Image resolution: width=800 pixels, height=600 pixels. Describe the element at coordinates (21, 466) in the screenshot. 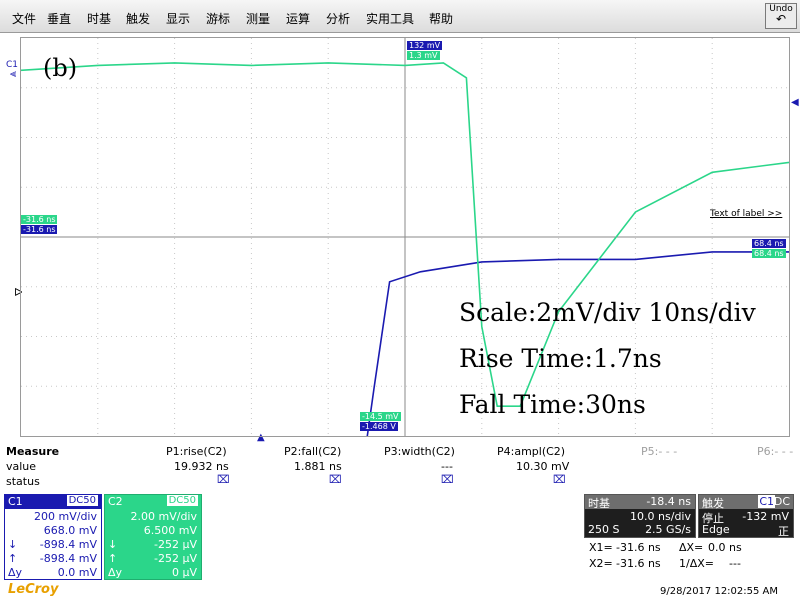

I see `measure-row-value-label: value` at that location.